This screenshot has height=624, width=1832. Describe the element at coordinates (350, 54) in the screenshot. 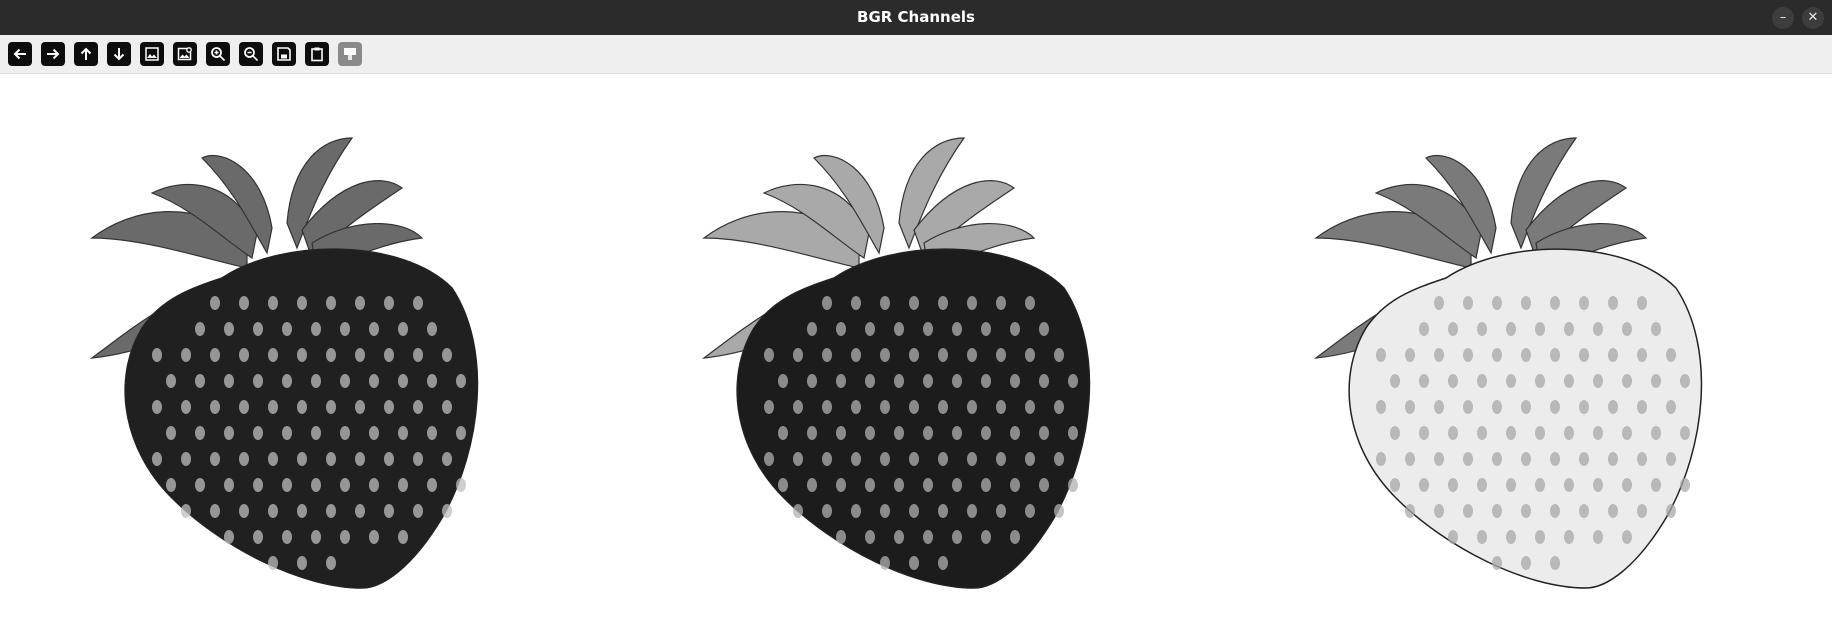

I see `properties-button` at that location.